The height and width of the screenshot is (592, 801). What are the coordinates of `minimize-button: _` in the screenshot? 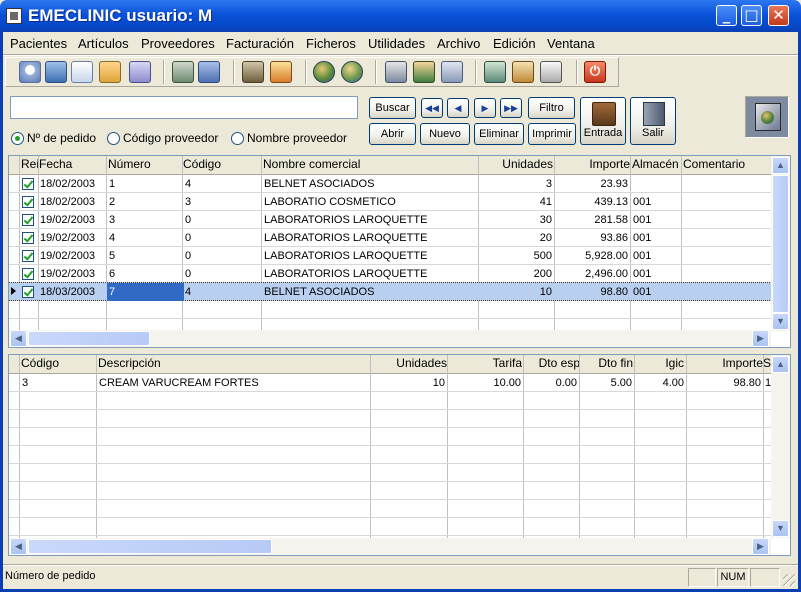 It's located at (726, 15).